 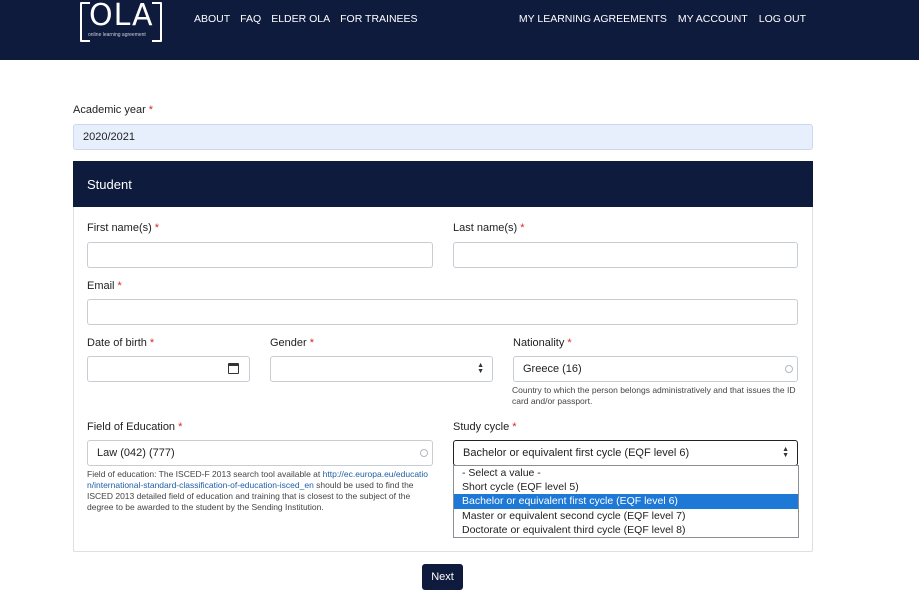 What do you see at coordinates (233, 368) in the screenshot?
I see `calendar-icon` at bounding box center [233, 368].